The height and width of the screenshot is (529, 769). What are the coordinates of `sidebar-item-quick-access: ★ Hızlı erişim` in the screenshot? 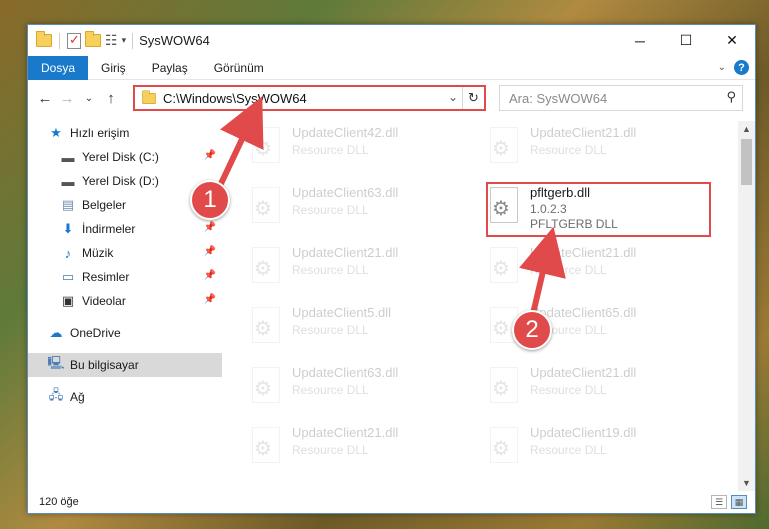 It's located at (125, 133).